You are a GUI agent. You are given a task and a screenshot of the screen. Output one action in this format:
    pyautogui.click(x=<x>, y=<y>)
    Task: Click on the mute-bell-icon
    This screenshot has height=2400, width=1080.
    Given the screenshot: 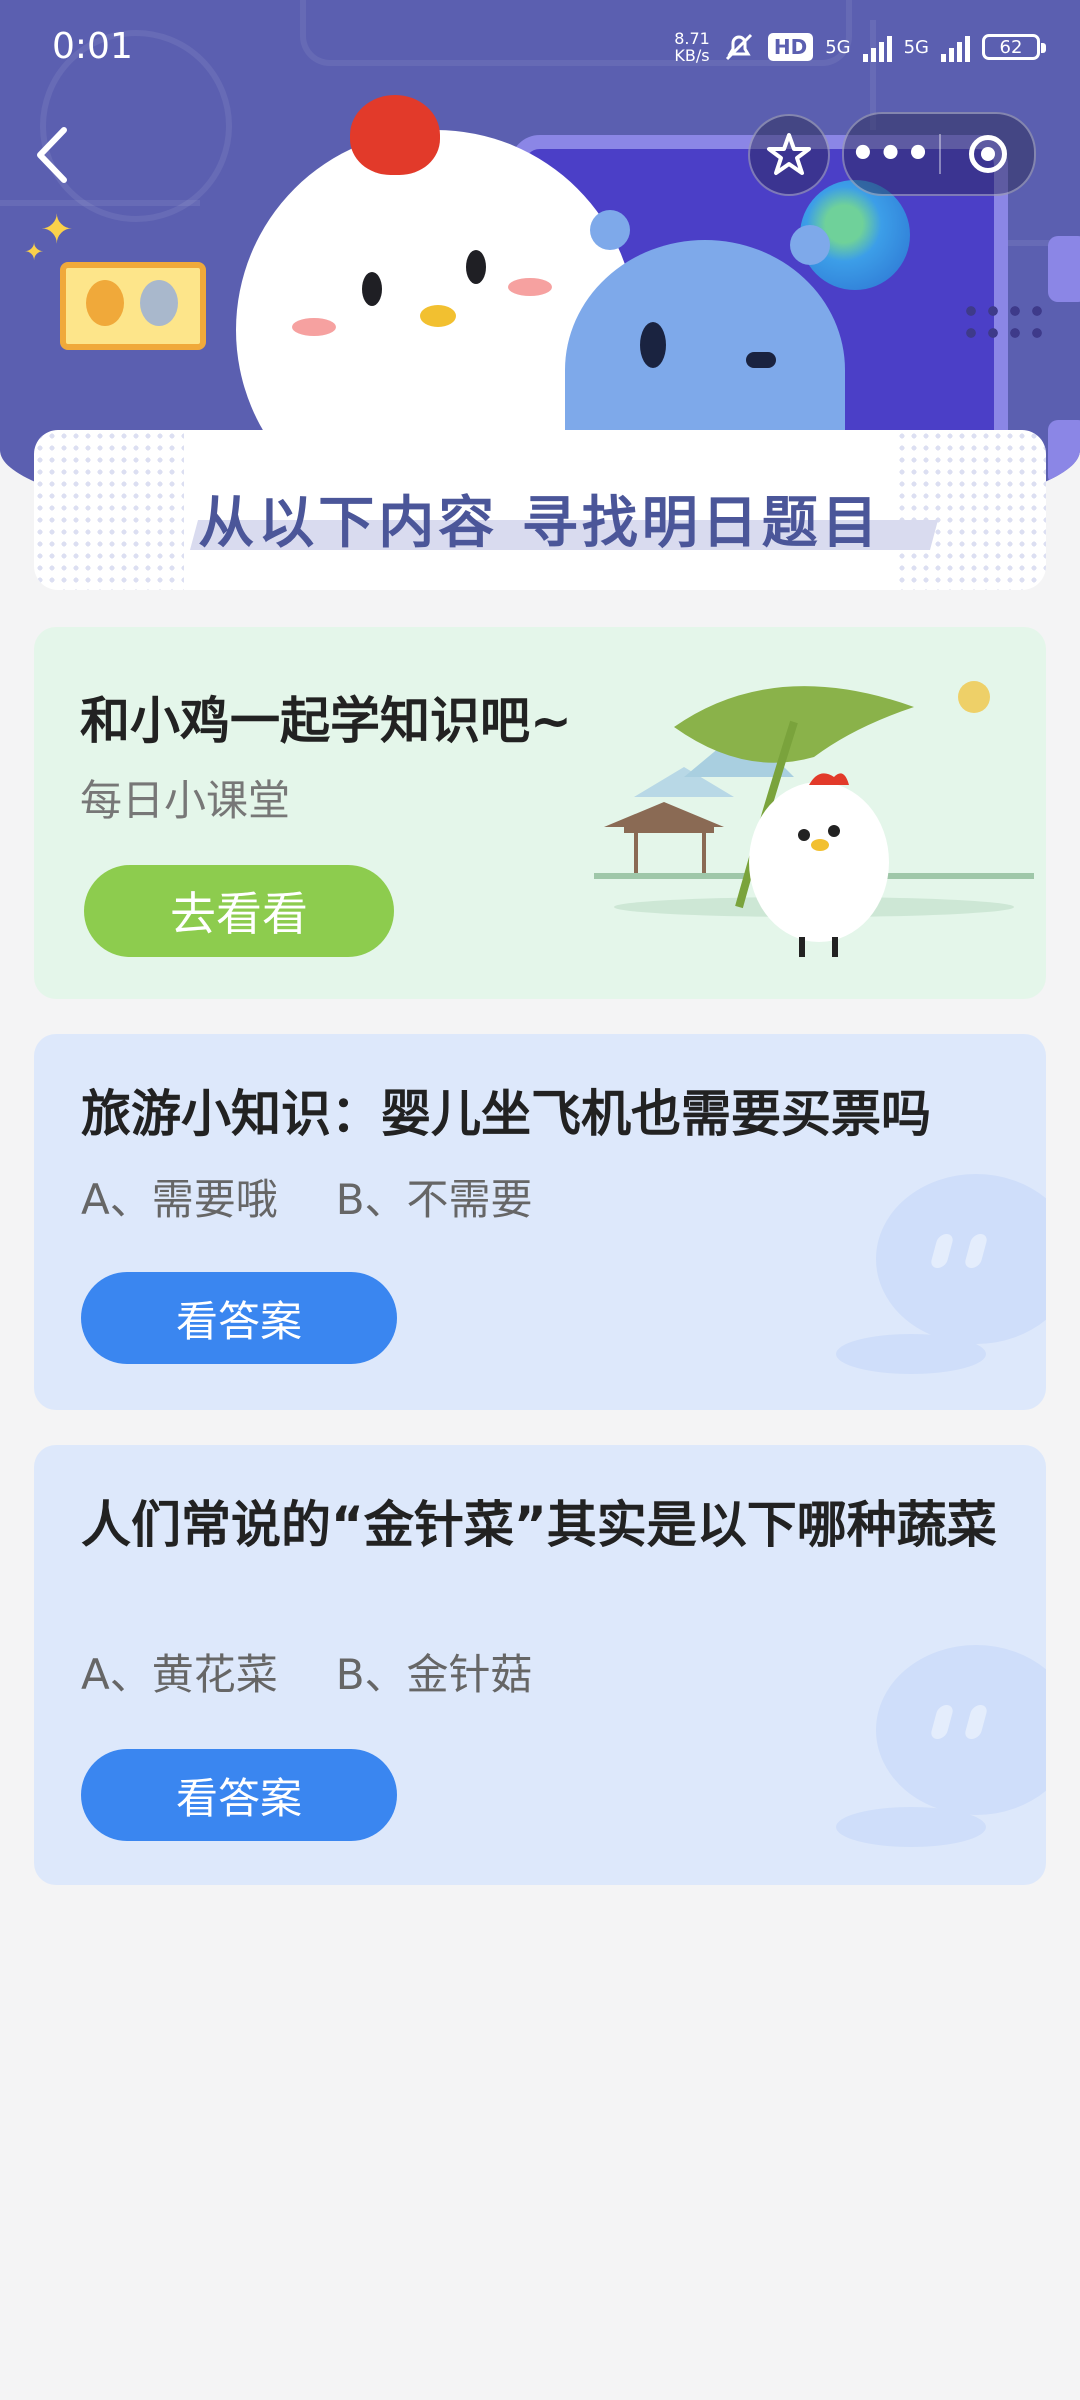 What is the action you would take?
    pyautogui.click(x=738, y=47)
    